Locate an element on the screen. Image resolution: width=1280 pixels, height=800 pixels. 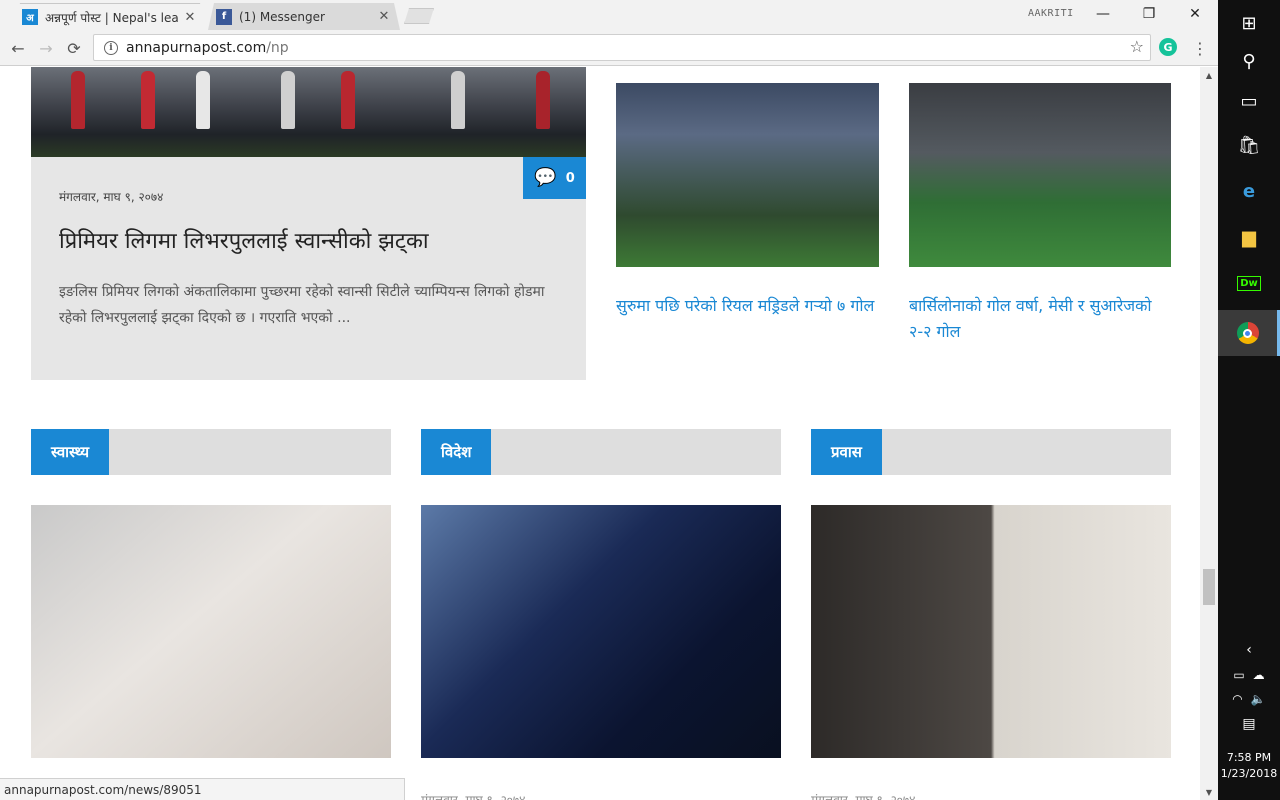
onedrive-cloud-icon: ☁ is located at coordinates (1259, 675).